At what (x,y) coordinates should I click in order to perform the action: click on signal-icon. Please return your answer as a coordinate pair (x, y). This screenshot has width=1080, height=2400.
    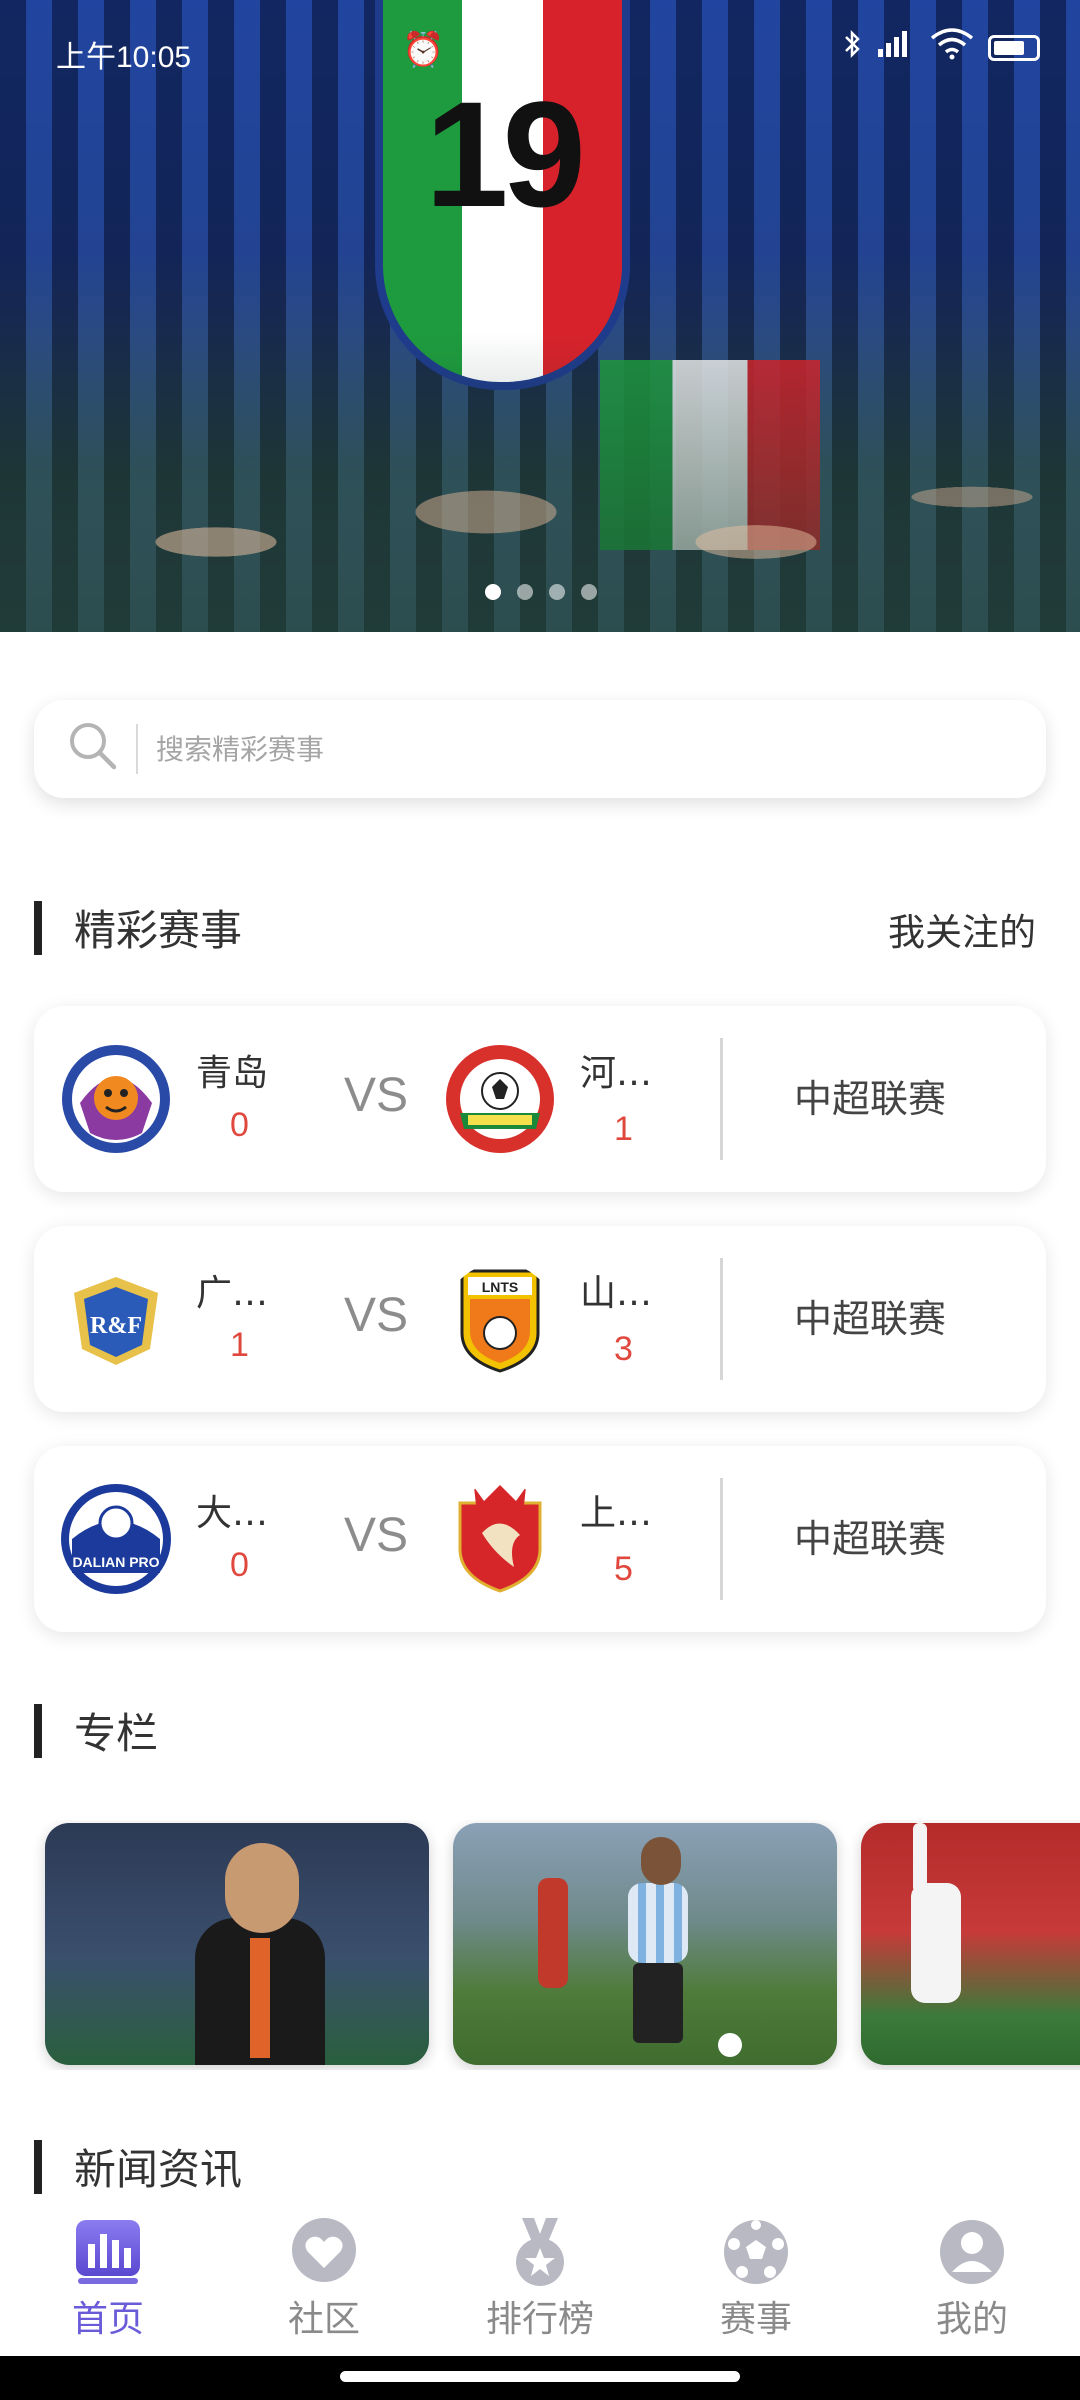
    Looking at the image, I should click on (896, 48).